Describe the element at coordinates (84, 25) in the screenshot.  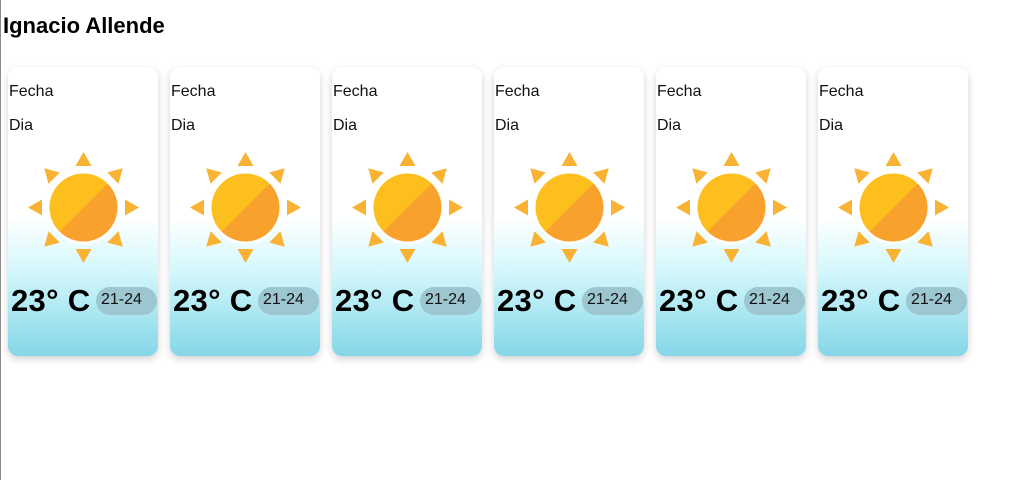
I see `city-title: Ignacio Allende` at that location.